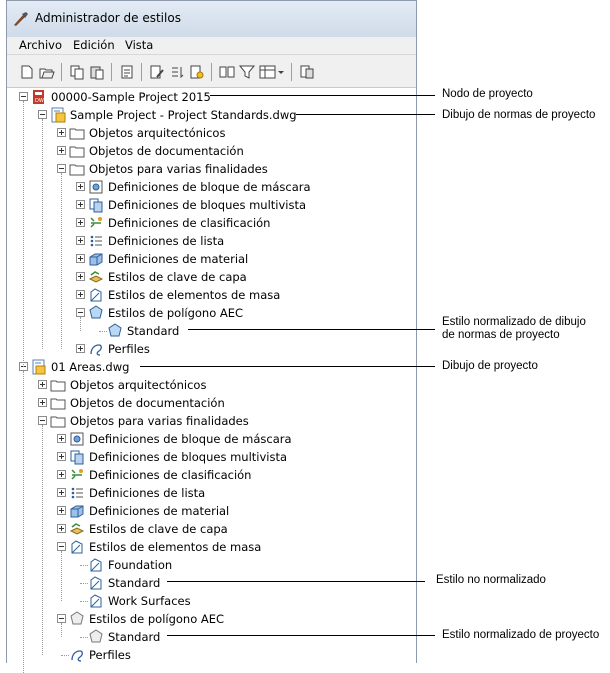 This screenshot has width=610, height=673. I want to click on tree-node-label: 01 Areas.dwg, so click(90, 367).